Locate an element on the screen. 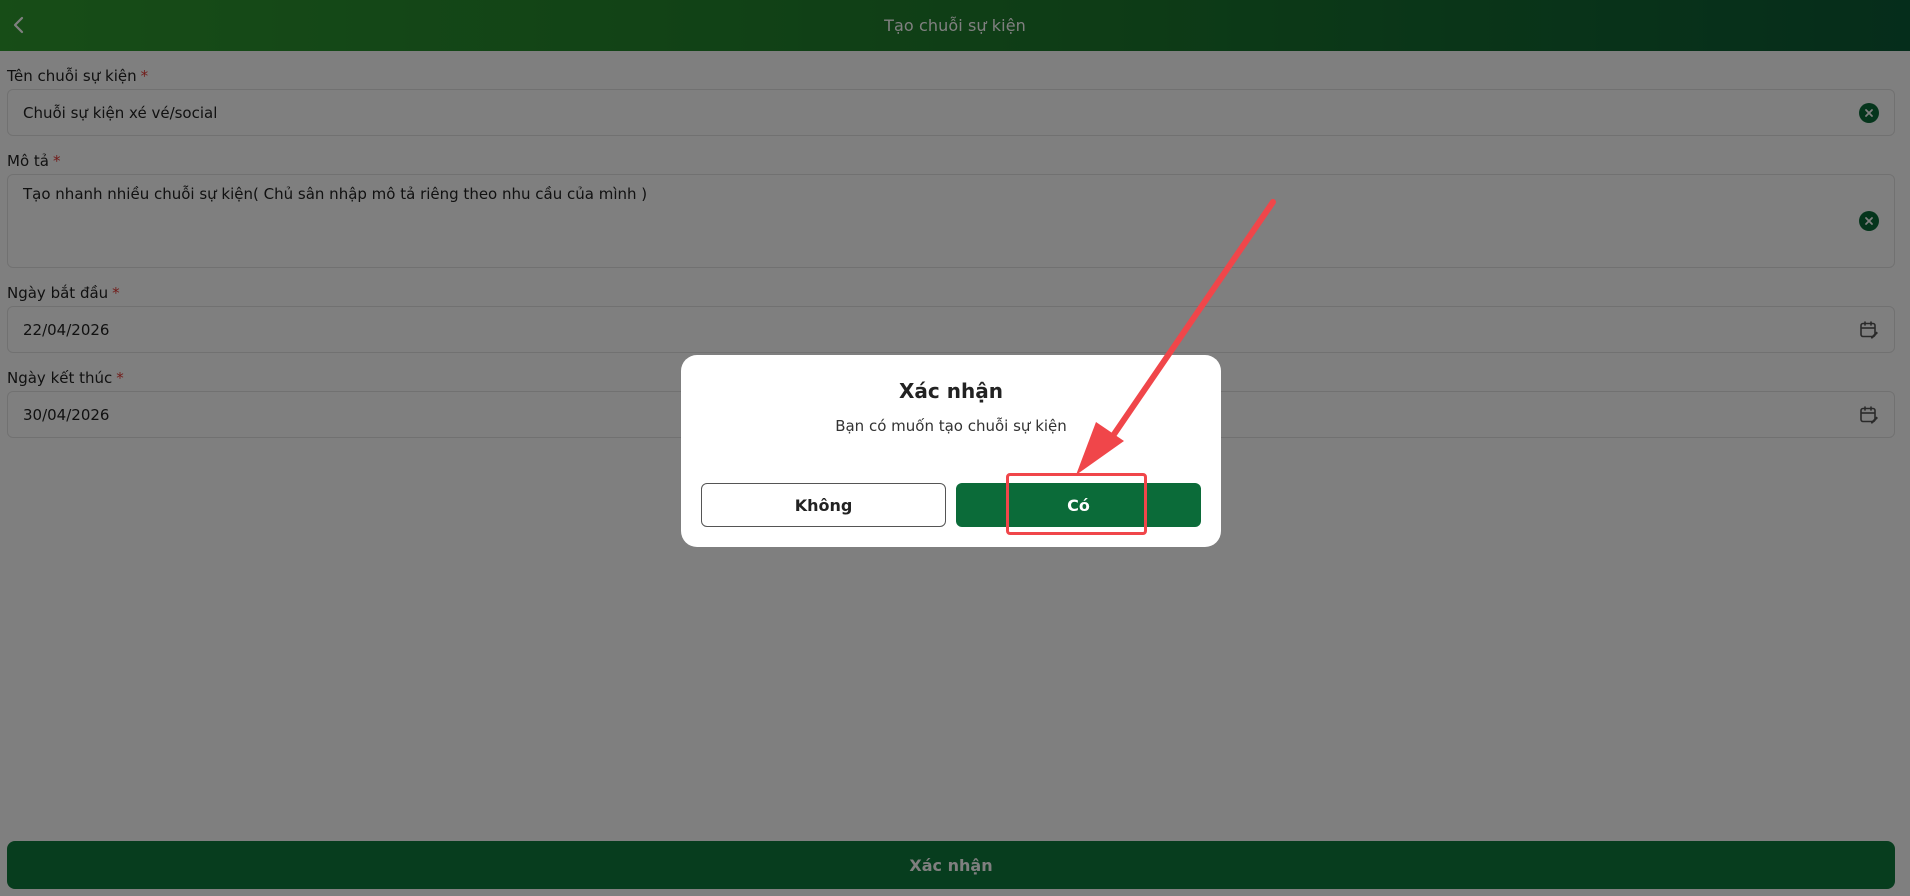  annotation-arrow-icon is located at coordinates (1176, 337).